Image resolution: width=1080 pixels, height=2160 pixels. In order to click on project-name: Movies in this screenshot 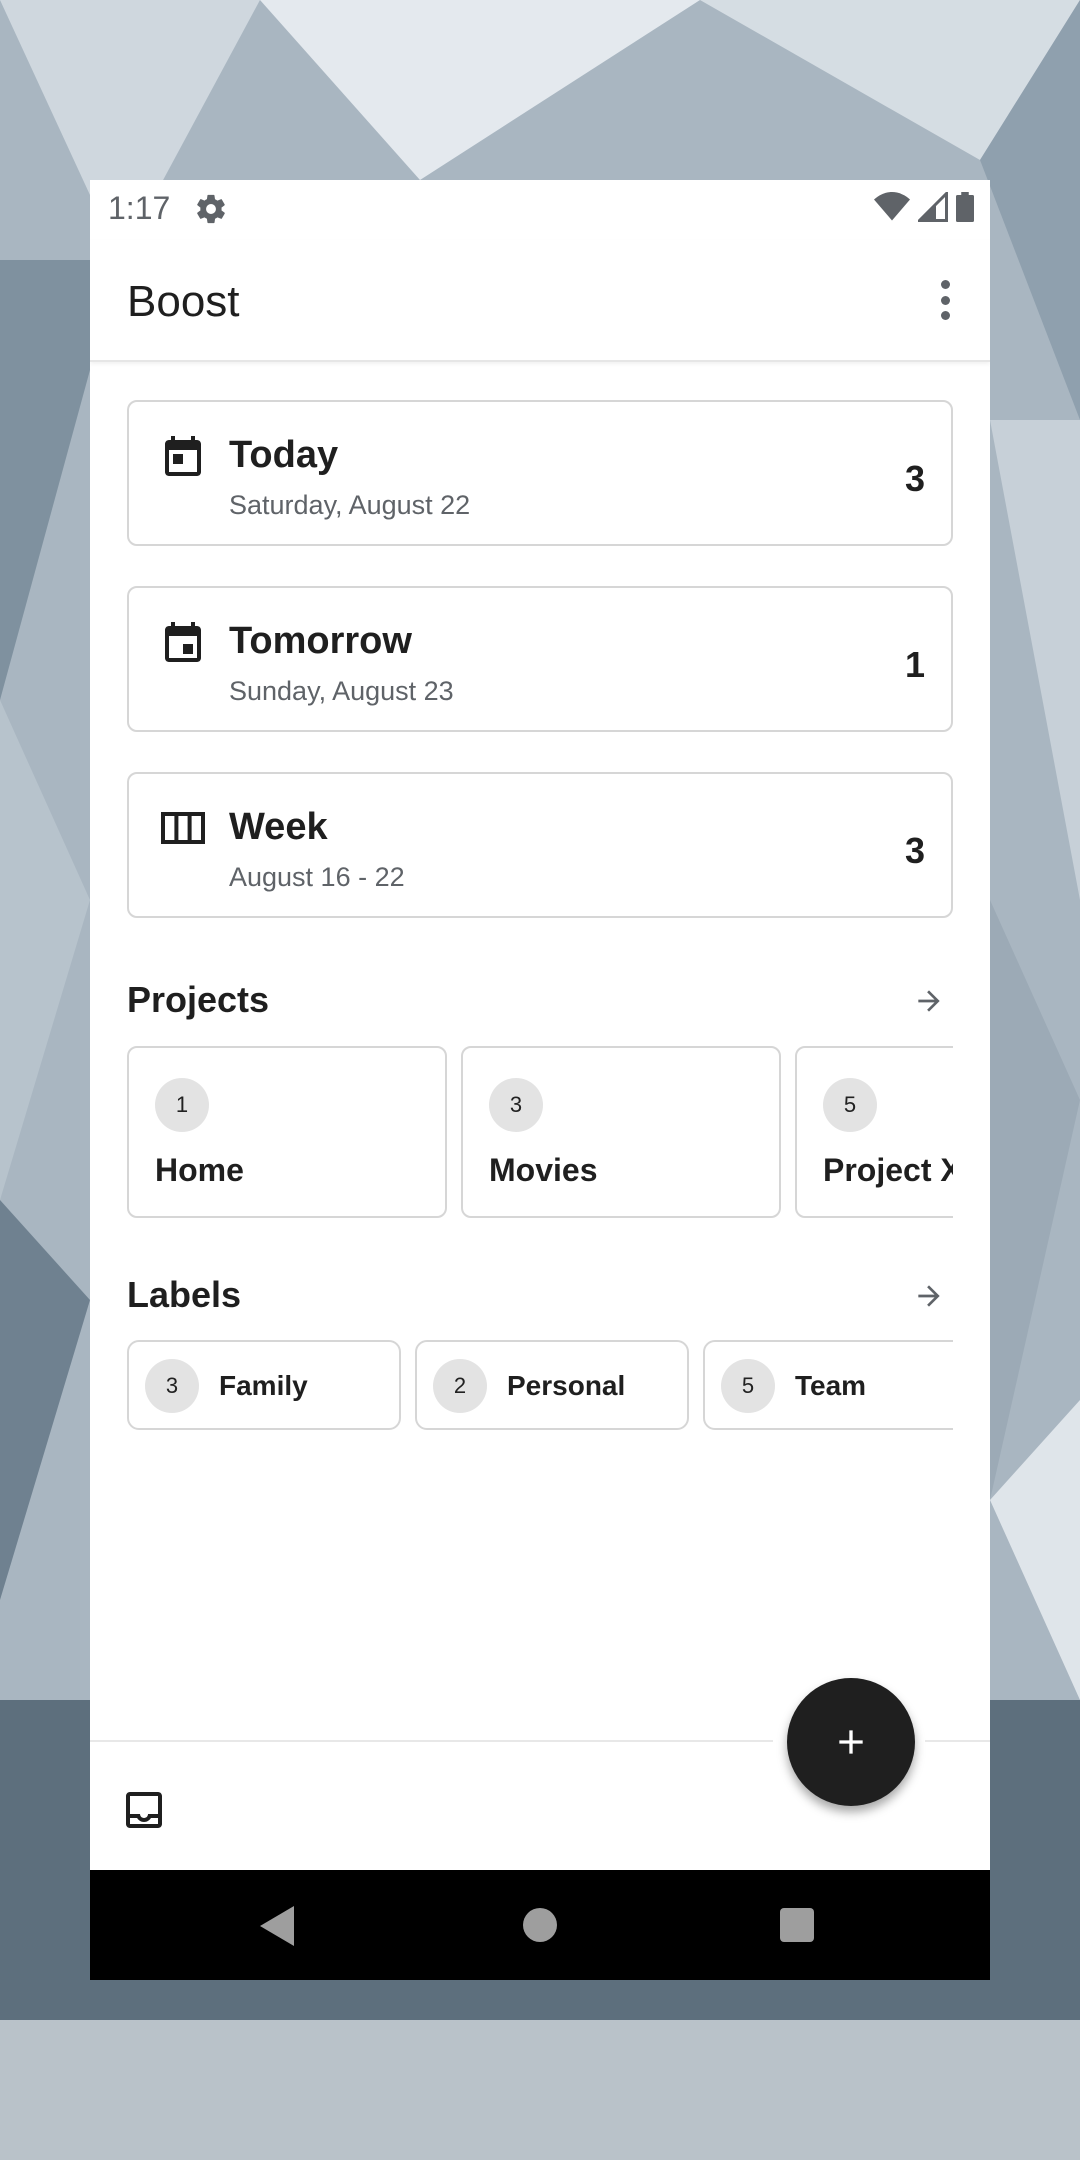, I will do `click(543, 1170)`.